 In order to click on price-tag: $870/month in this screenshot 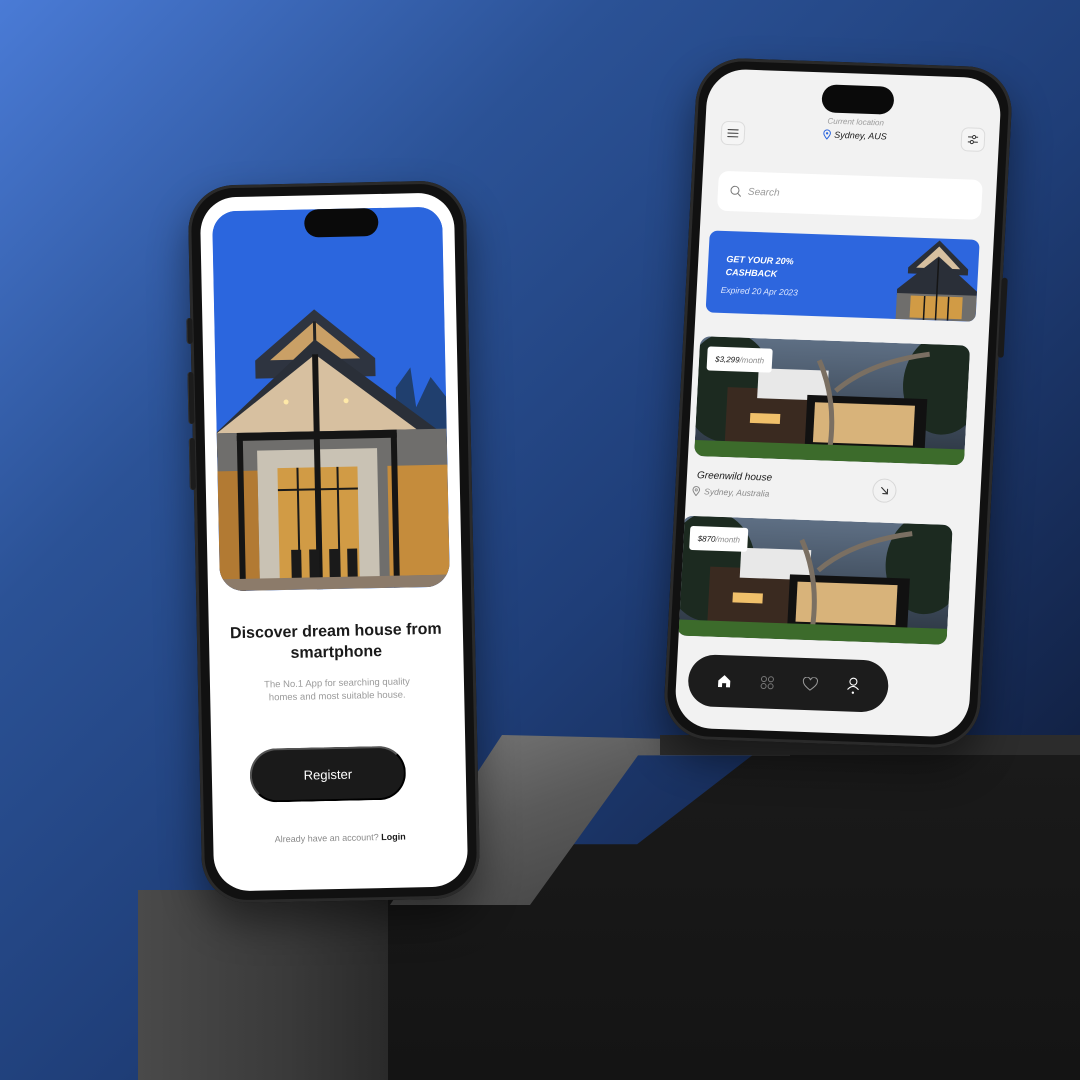, I will do `click(719, 538)`.